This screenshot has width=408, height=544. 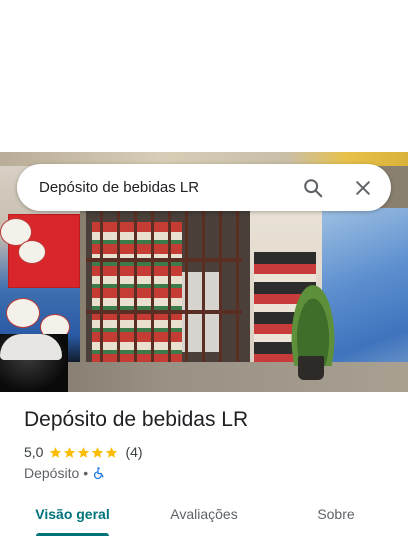 What do you see at coordinates (164, 290) in the screenshot?
I see `photo-iron-grate` at bounding box center [164, 290].